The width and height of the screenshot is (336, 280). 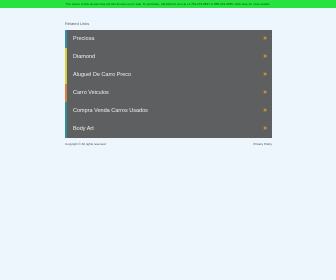 I want to click on related-link-diamond: Diamond », so click(x=168, y=56).